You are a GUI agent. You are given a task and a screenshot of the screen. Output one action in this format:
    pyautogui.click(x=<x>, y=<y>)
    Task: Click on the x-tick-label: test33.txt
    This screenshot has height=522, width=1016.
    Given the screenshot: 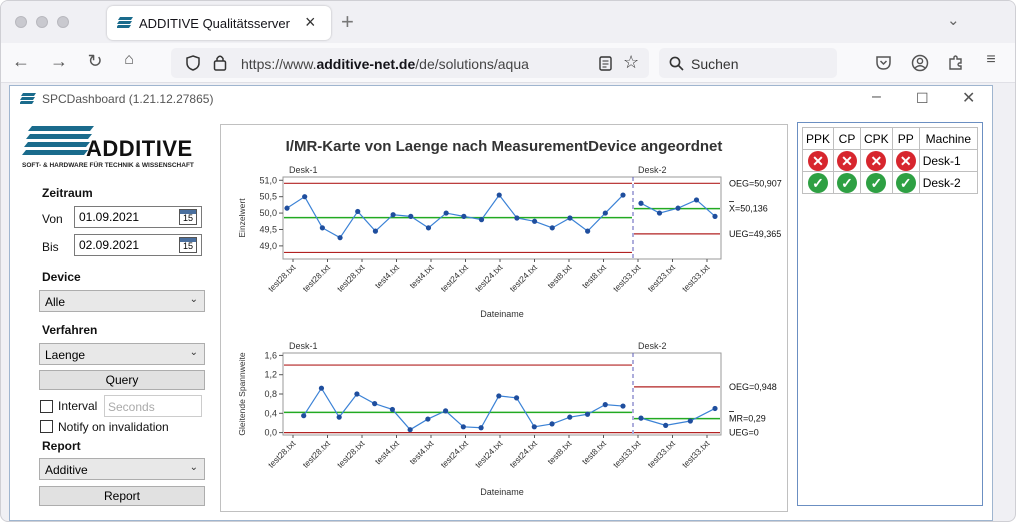 What is the action you would take?
    pyautogui.click(x=696, y=454)
    